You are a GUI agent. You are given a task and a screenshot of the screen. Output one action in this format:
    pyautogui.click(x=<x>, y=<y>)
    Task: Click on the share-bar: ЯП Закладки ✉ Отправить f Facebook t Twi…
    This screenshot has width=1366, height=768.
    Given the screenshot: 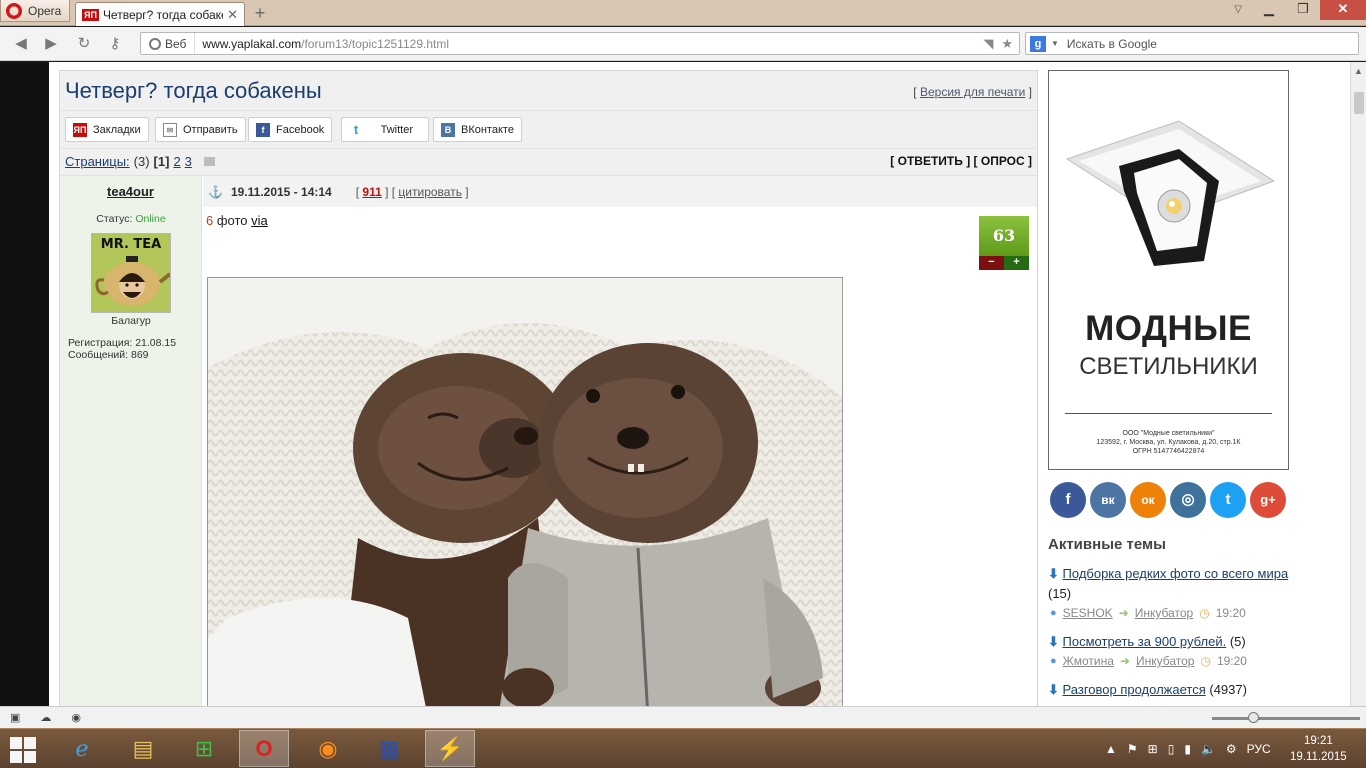 What is the action you would take?
    pyautogui.click(x=548, y=130)
    